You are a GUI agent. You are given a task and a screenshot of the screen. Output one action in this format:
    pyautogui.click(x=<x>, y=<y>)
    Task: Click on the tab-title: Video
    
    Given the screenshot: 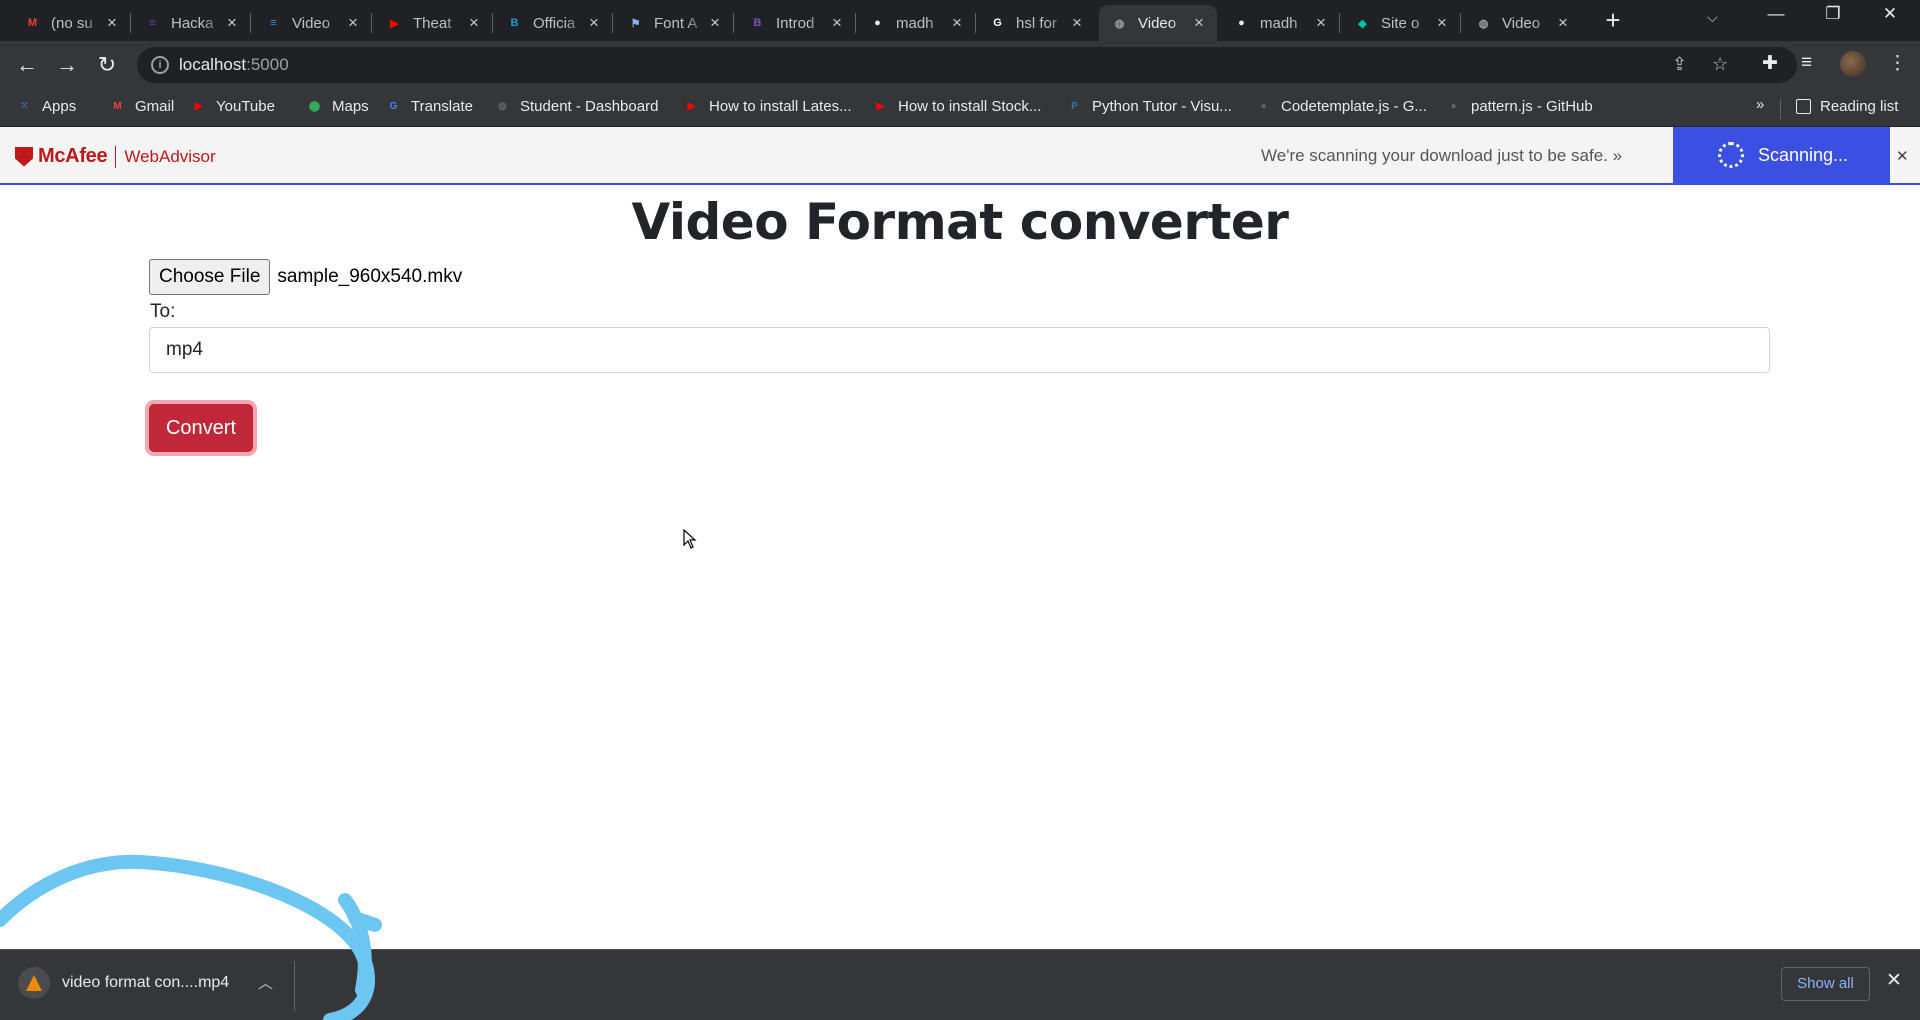 What is the action you would take?
    pyautogui.click(x=311, y=23)
    